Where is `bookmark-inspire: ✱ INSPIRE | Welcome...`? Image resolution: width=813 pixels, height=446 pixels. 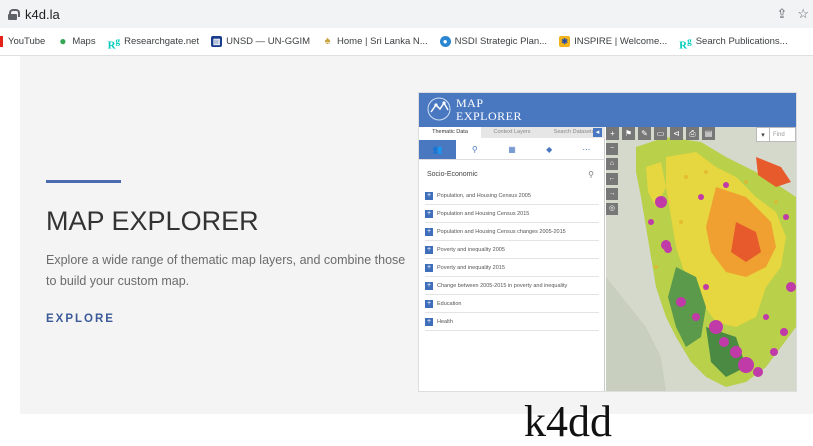
bookmark-inspire: ✱ INSPIRE | Welcome... is located at coordinates (613, 41).